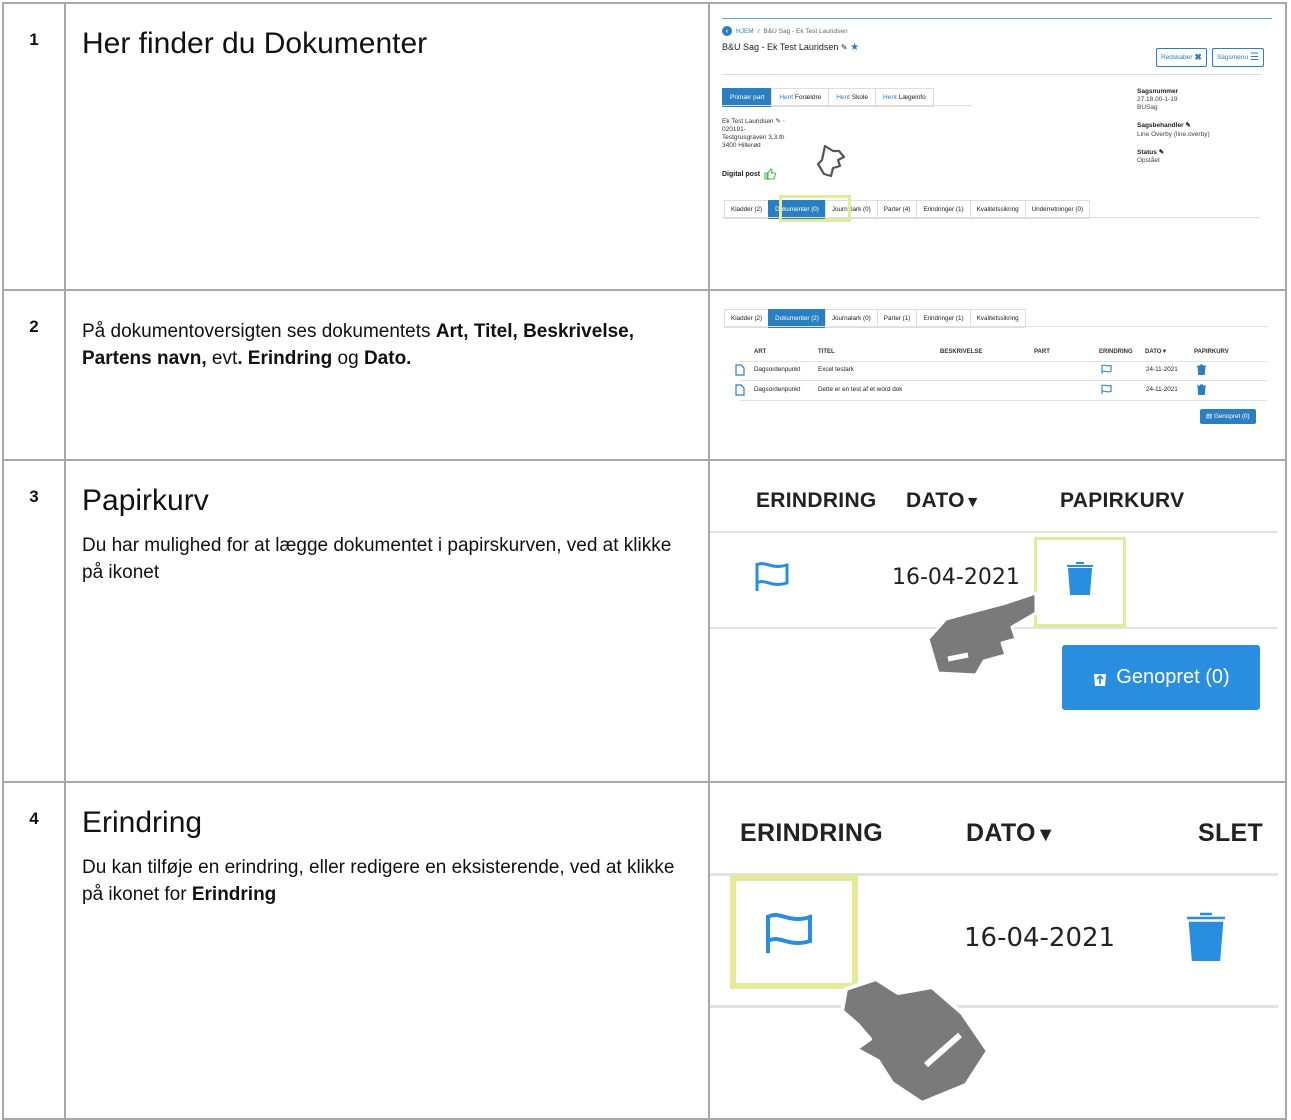 The width and height of the screenshot is (1291, 1120). What do you see at coordinates (770, 174) in the screenshot?
I see `thumbs-up-icon` at bounding box center [770, 174].